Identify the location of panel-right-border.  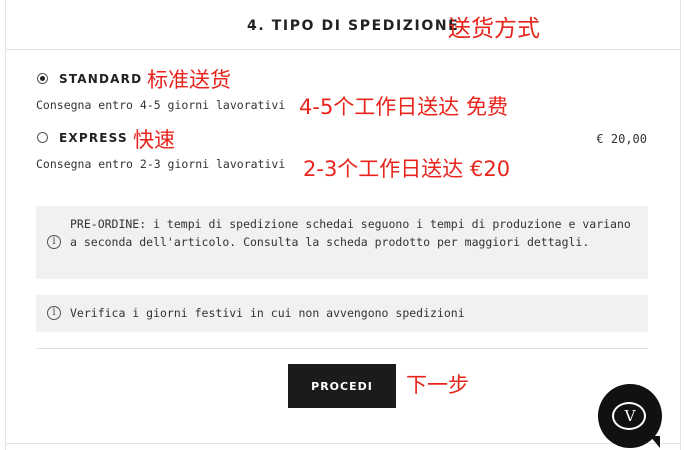
(680, 225).